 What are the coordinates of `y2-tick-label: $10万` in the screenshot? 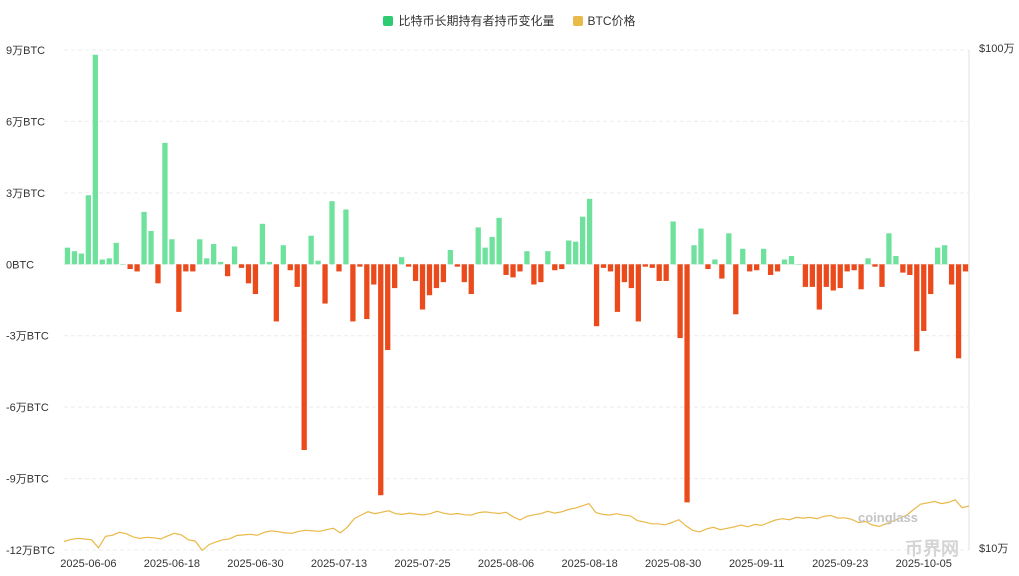 It's located at (993, 549).